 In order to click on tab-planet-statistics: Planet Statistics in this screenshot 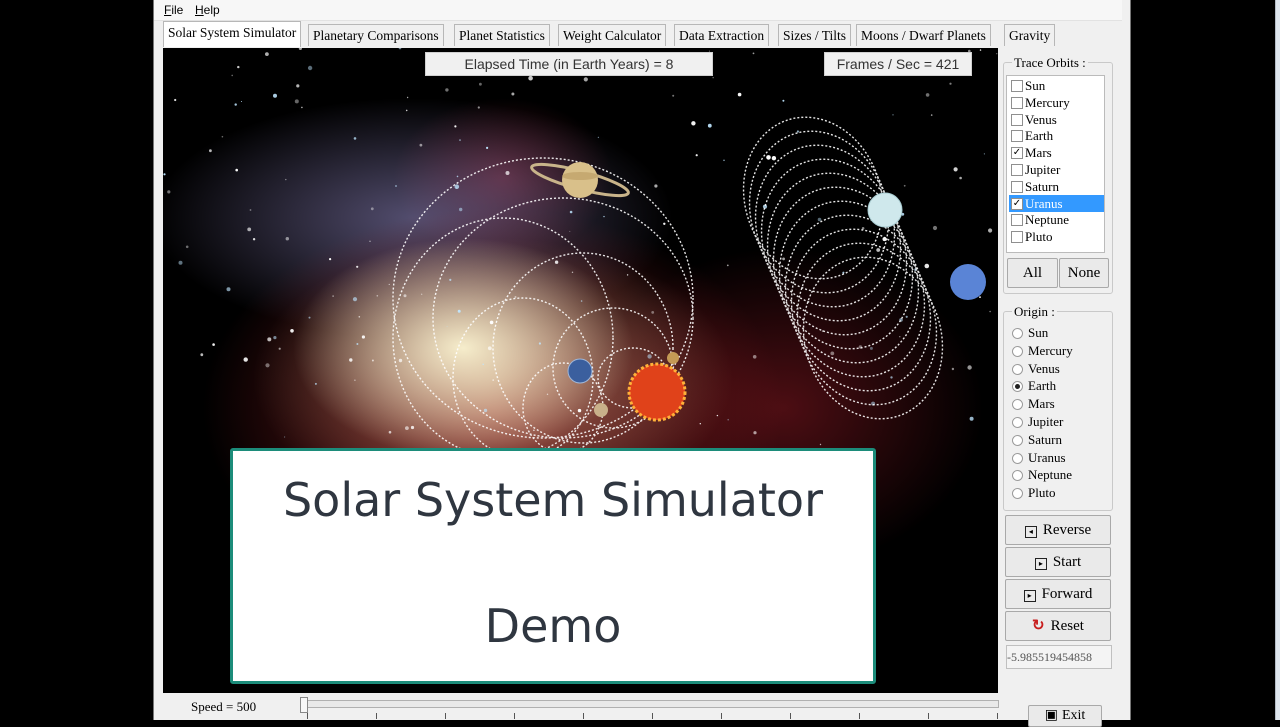, I will do `click(502, 35)`.